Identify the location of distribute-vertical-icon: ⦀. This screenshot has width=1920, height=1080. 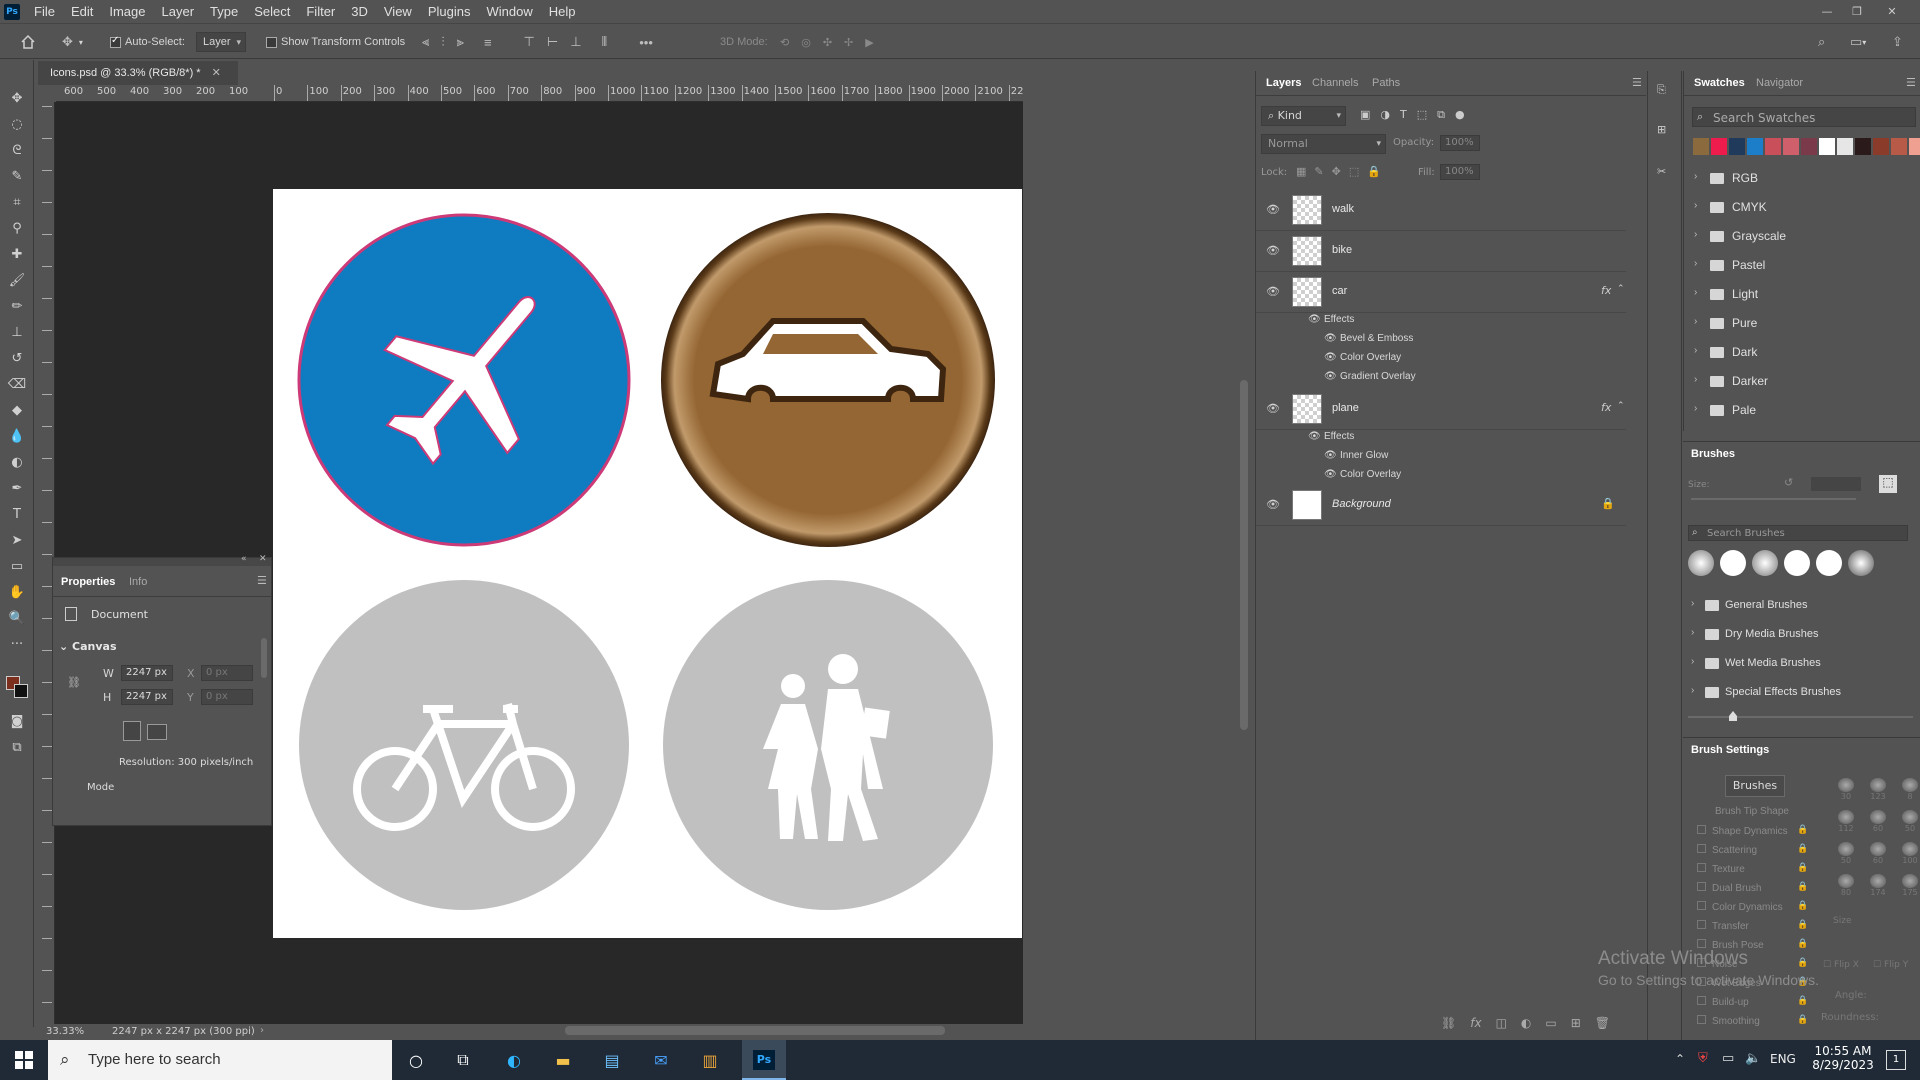
(605, 42).